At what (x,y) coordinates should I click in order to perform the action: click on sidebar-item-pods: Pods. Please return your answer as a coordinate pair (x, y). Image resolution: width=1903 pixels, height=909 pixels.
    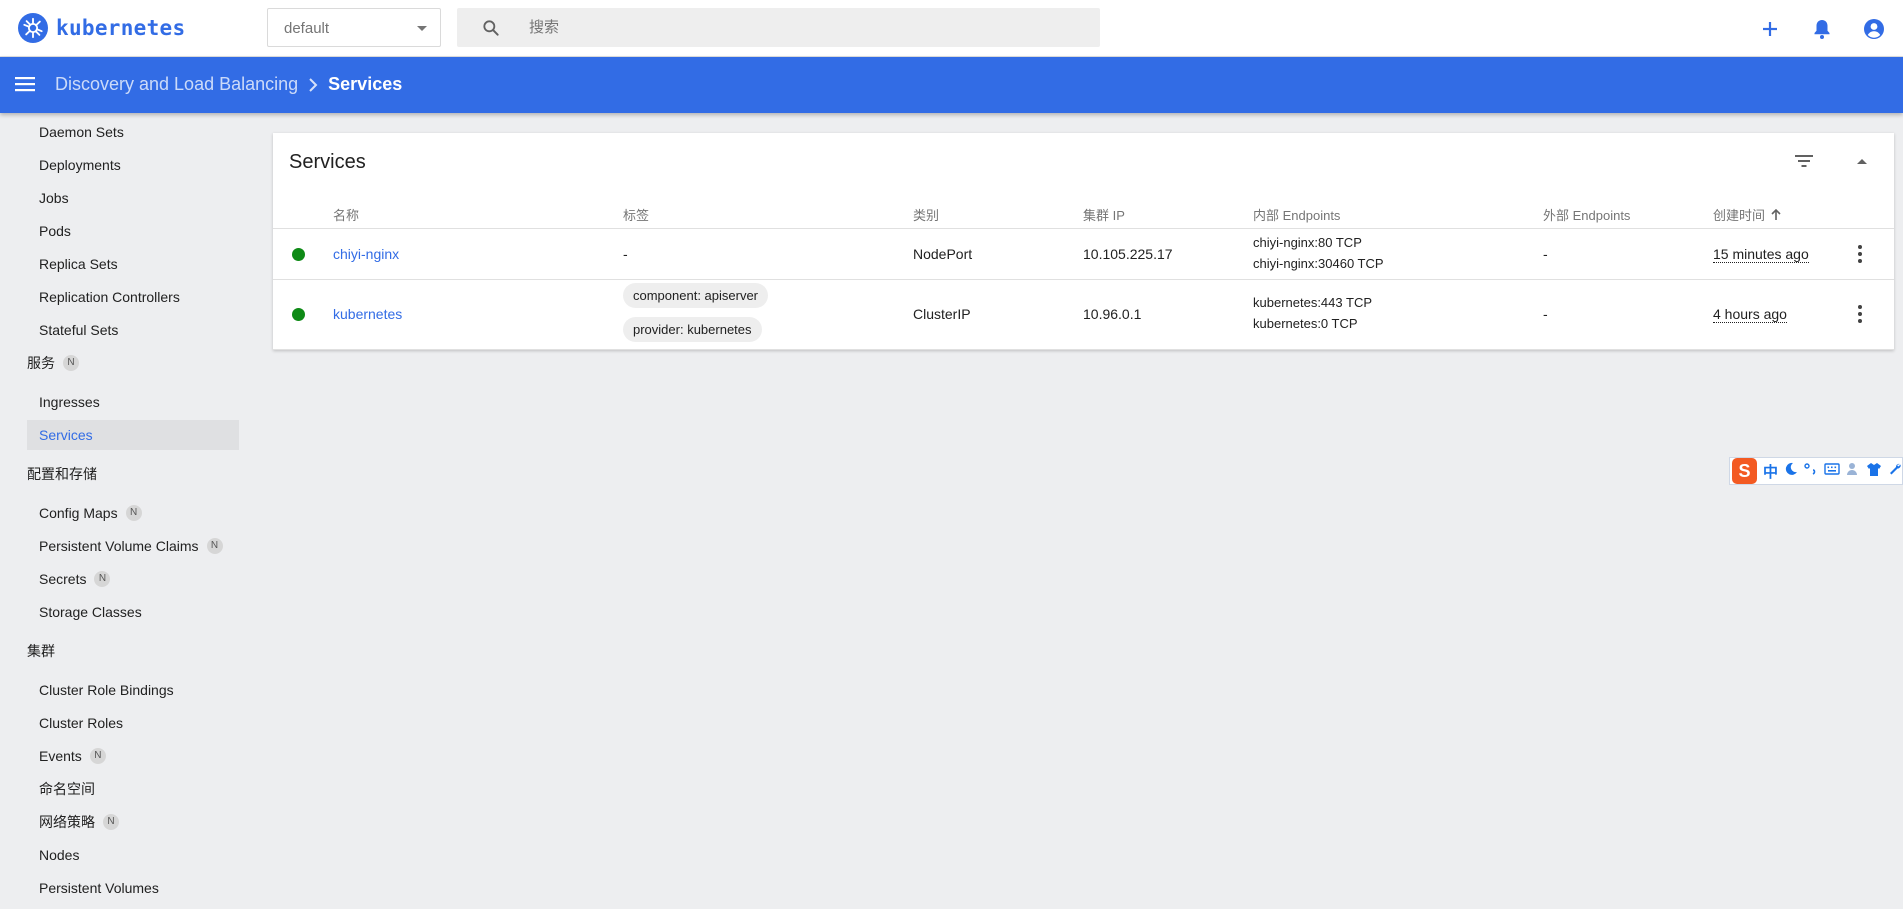
    Looking at the image, I should click on (133, 231).